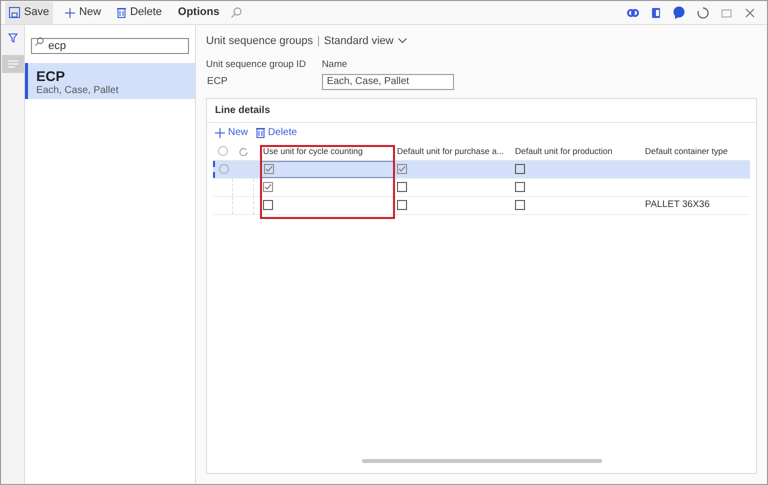  What do you see at coordinates (563, 151) in the screenshot?
I see `column-header: Default unit for production` at bounding box center [563, 151].